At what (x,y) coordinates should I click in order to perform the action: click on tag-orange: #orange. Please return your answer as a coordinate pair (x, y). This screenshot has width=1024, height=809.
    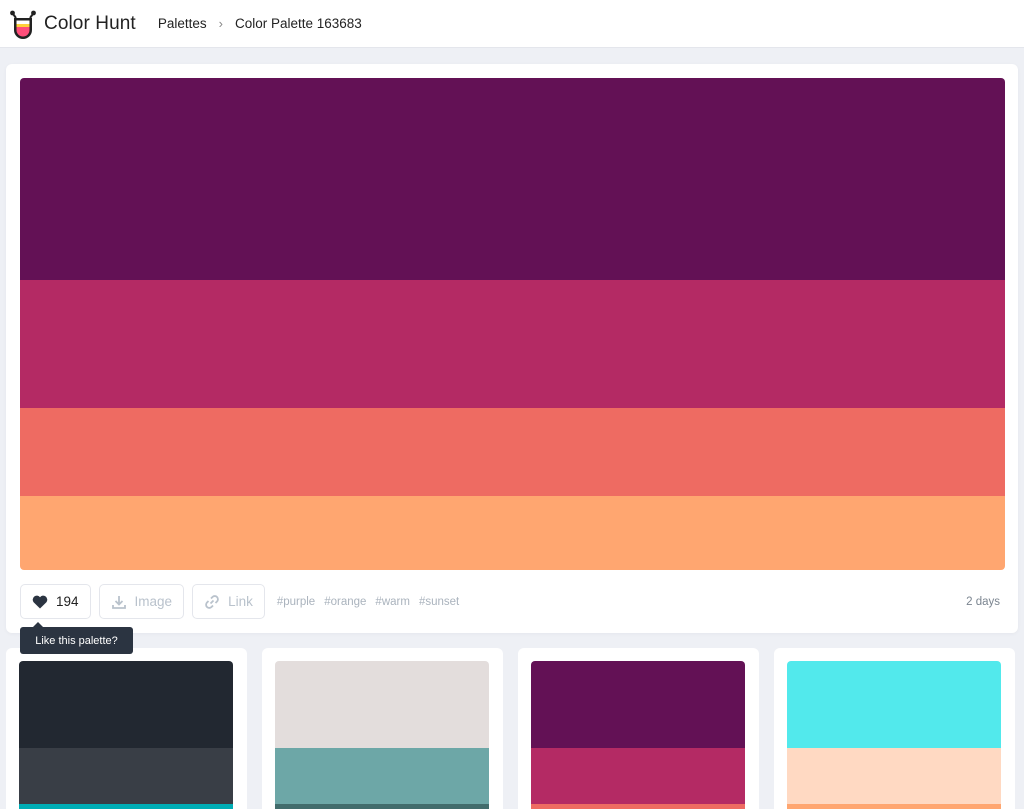
    Looking at the image, I should click on (345, 602).